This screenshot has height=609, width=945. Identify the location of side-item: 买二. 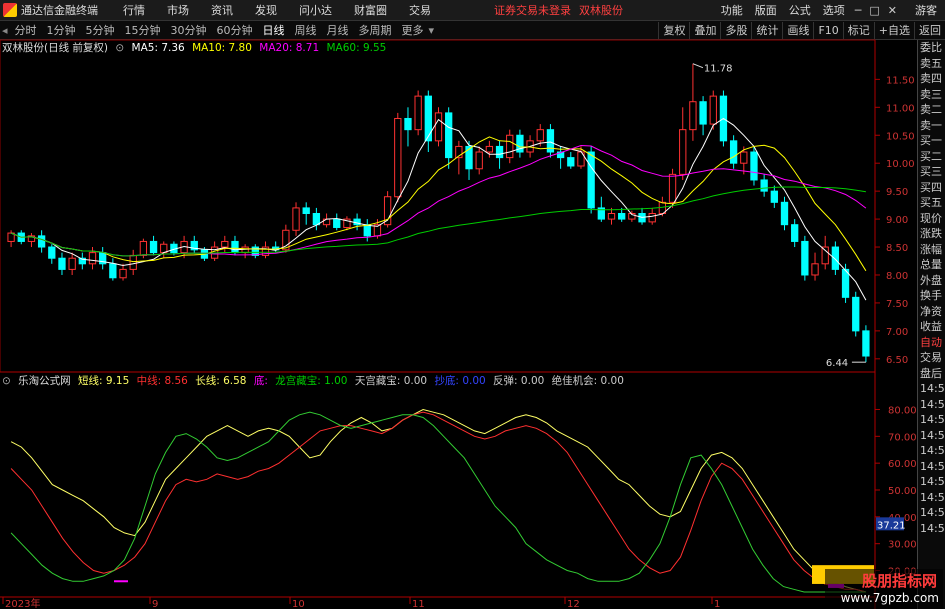
(931, 157).